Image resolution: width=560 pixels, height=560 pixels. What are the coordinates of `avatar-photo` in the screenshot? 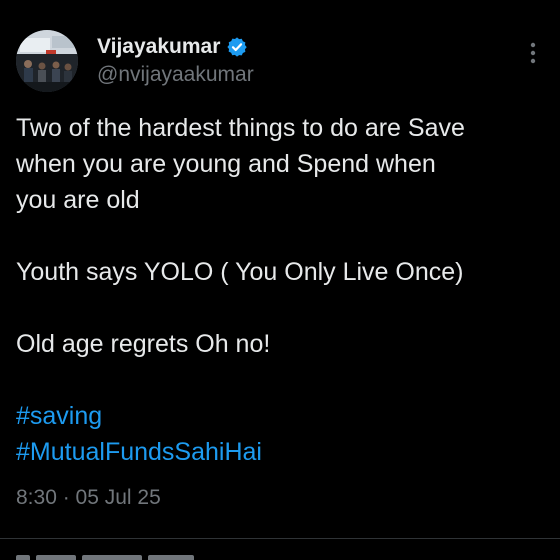 It's located at (47, 61).